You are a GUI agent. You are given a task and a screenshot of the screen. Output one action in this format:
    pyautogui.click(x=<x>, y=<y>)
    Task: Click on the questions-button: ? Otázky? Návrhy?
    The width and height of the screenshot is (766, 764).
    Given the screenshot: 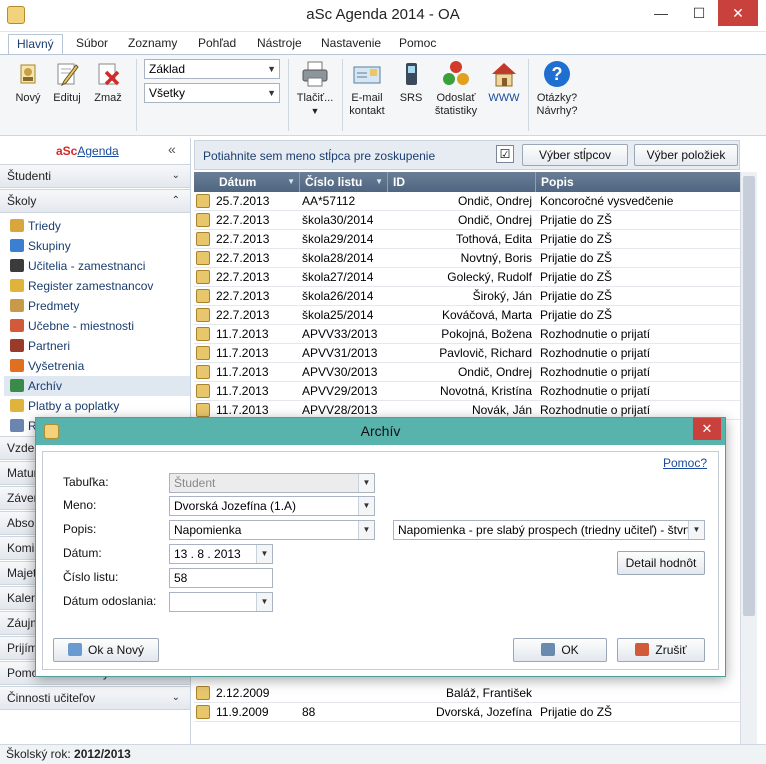 What is the action you would take?
    pyautogui.click(x=557, y=88)
    